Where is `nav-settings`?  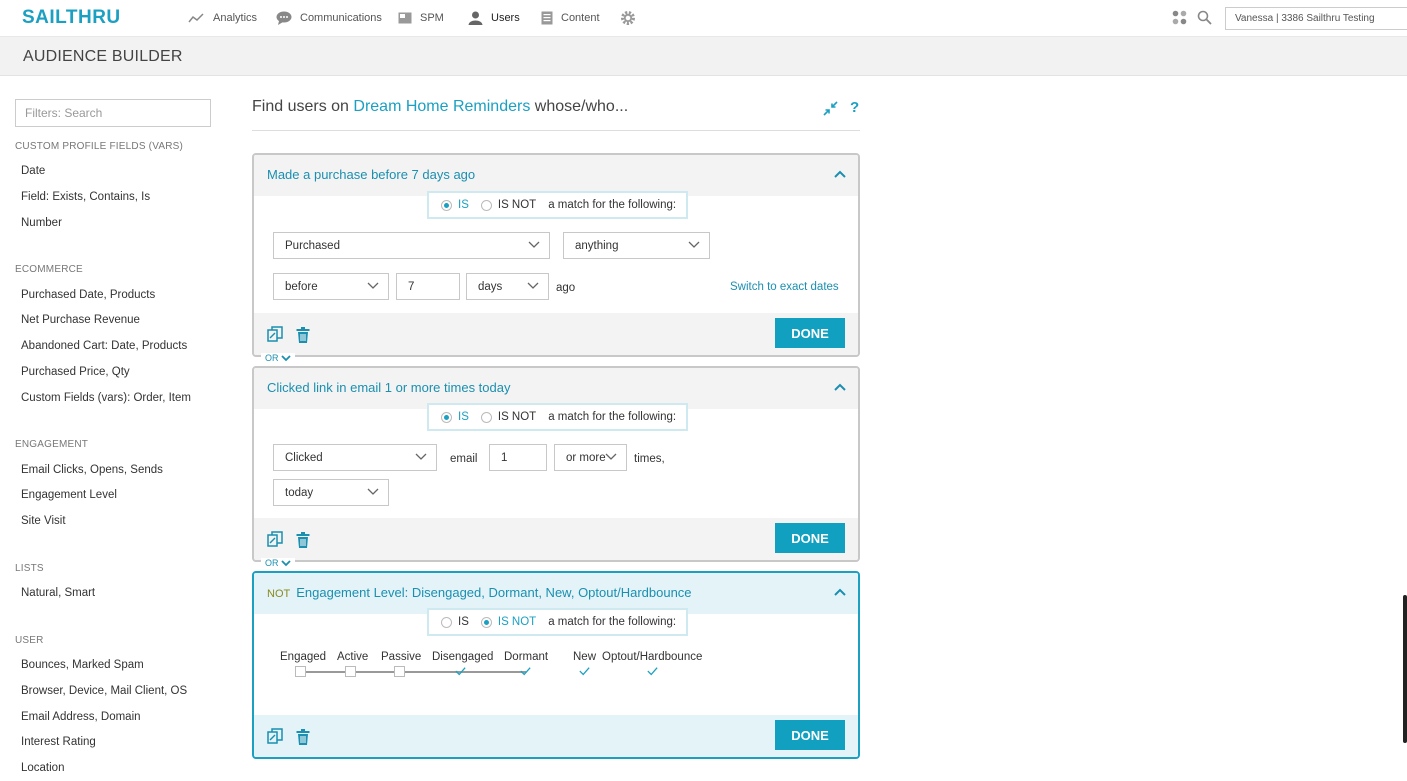
nav-settings is located at coordinates (632, 18).